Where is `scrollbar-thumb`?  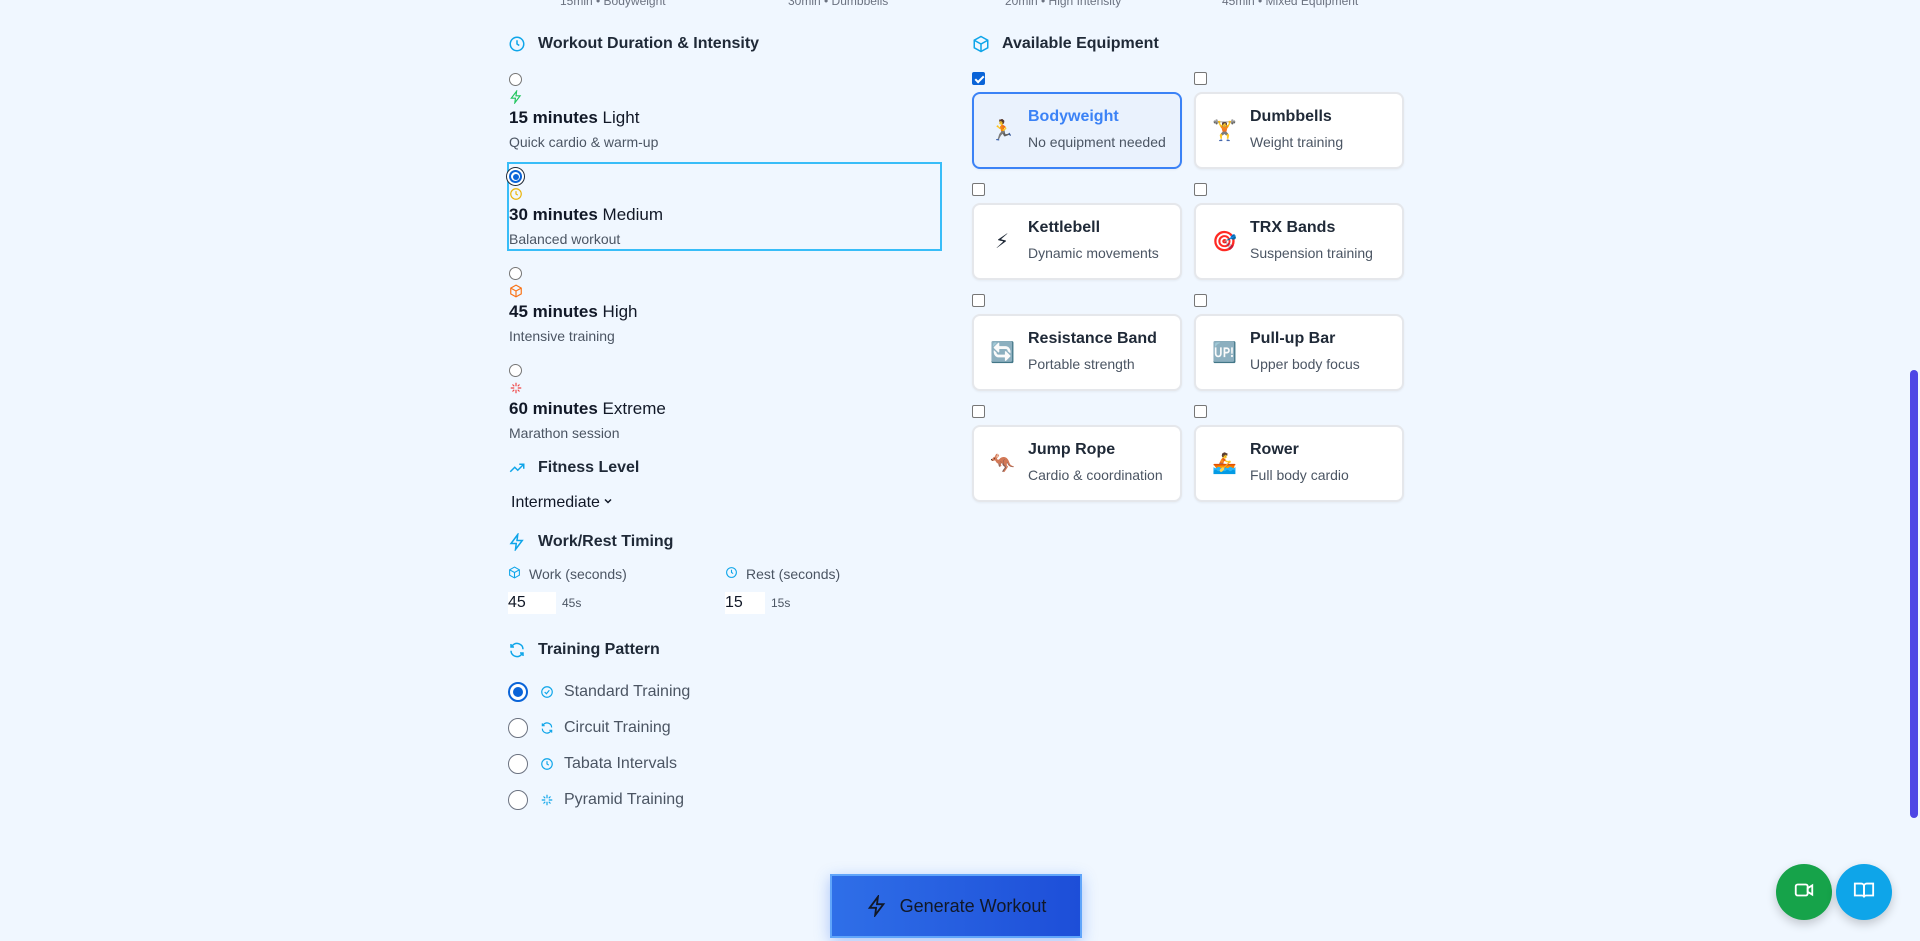 scrollbar-thumb is located at coordinates (1914, 594).